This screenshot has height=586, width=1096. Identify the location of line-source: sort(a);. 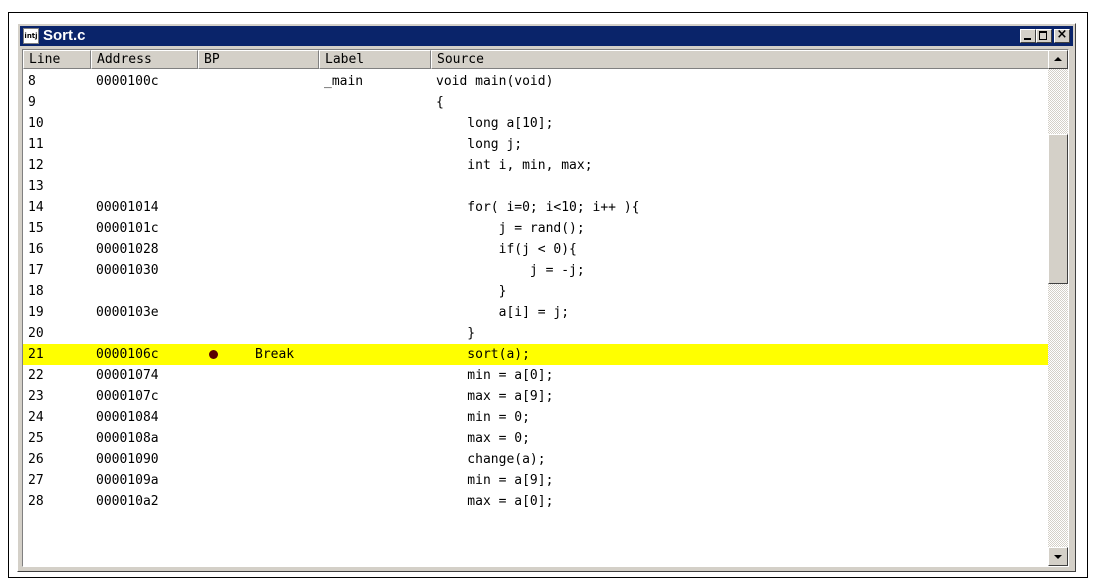
(483, 354).